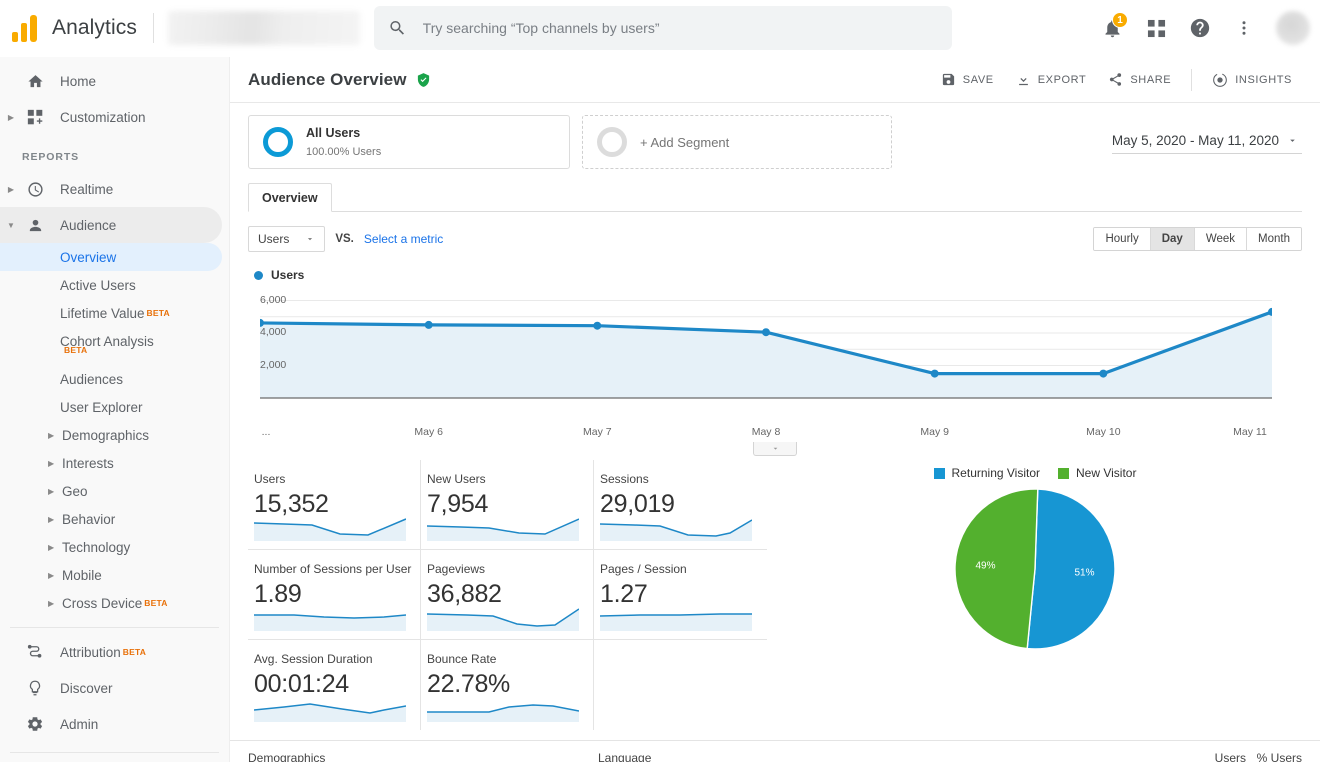  Describe the element at coordinates (114, 575) in the screenshot. I see `sidebar-item-mobile: ▶ Mobile` at that location.